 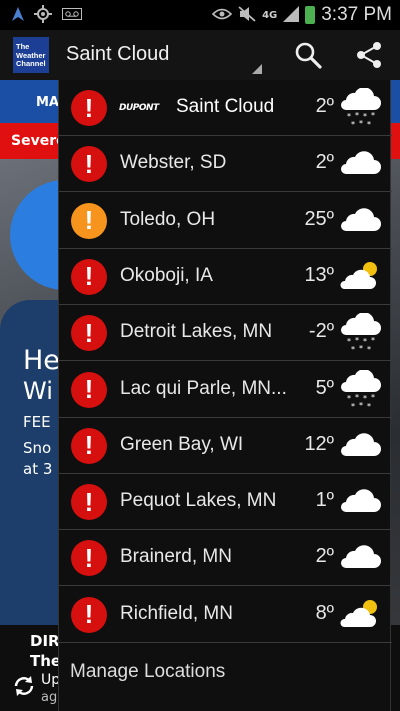 I want to click on status-bar: 4G 3:37 PM, so click(x=200, y=15).